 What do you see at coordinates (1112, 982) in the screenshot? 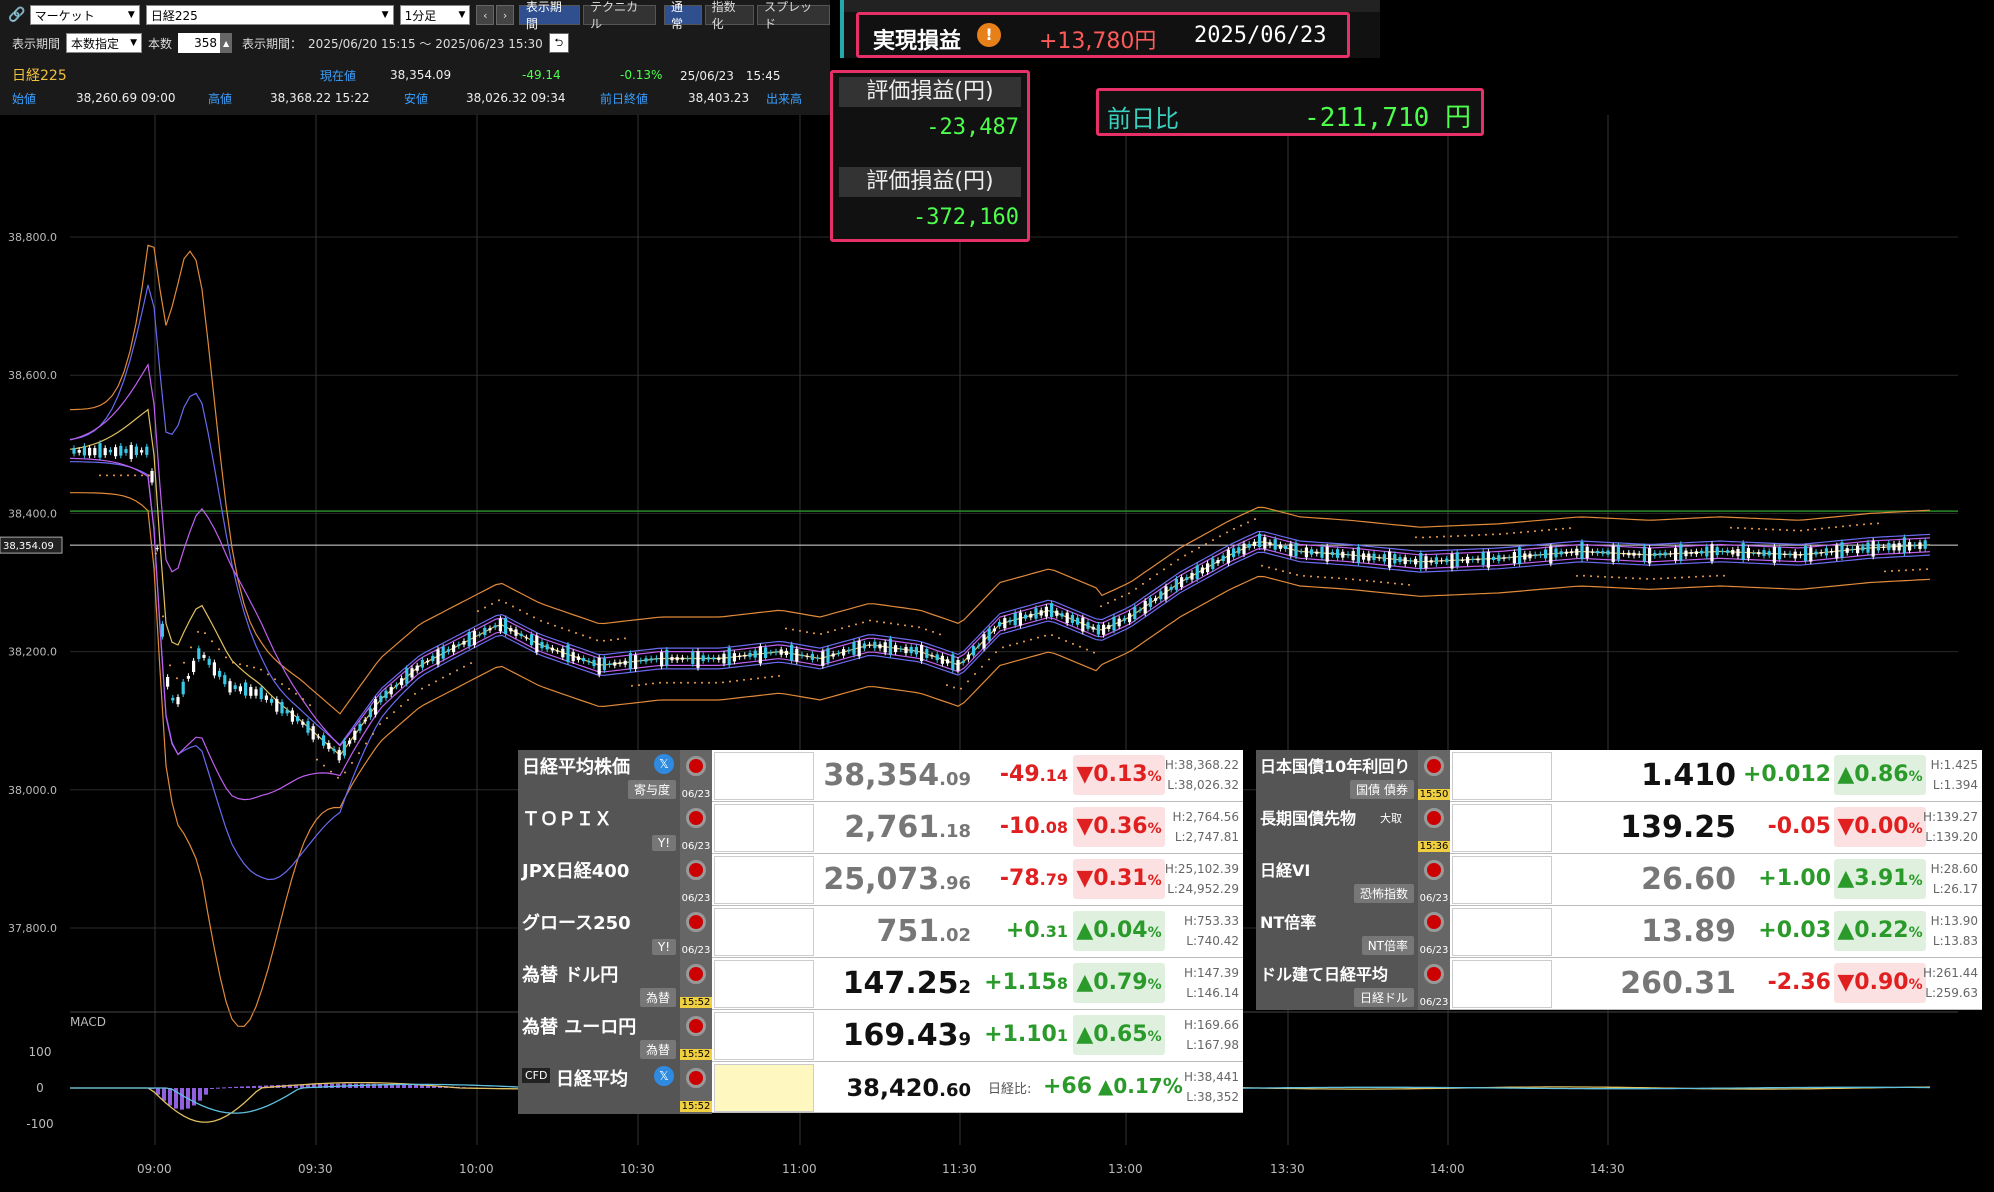
I see `pct-value: ▲0.79` at bounding box center [1112, 982].